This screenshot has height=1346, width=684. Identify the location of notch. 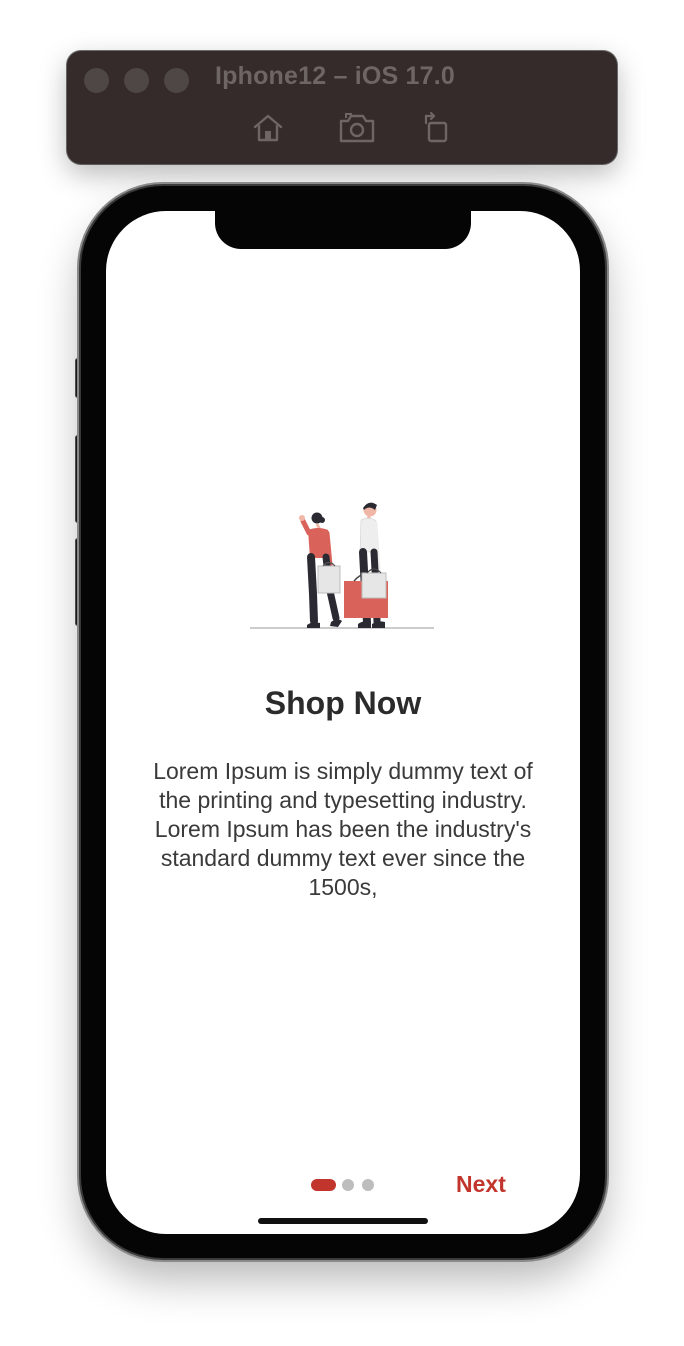
(343, 230).